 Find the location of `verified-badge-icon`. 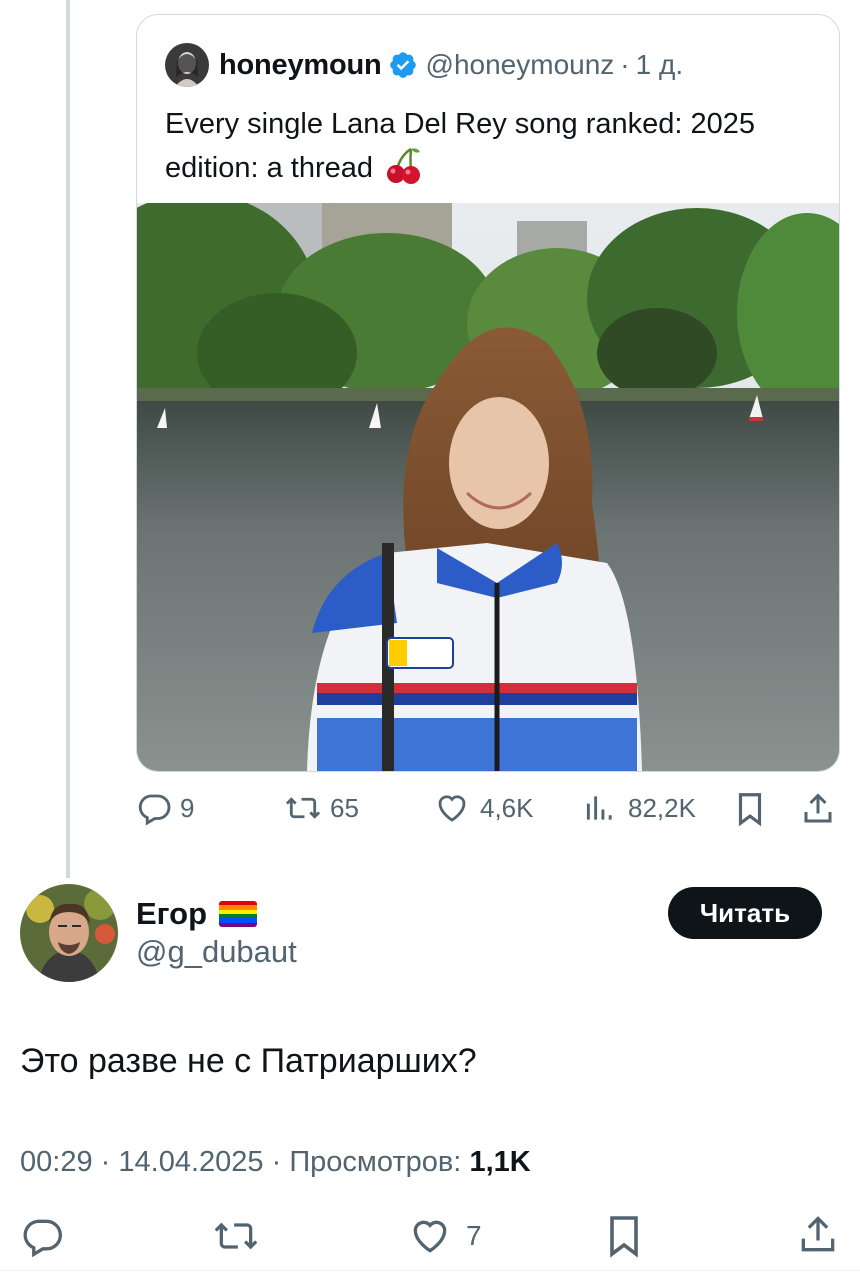

verified-badge-icon is located at coordinates (402, 65).